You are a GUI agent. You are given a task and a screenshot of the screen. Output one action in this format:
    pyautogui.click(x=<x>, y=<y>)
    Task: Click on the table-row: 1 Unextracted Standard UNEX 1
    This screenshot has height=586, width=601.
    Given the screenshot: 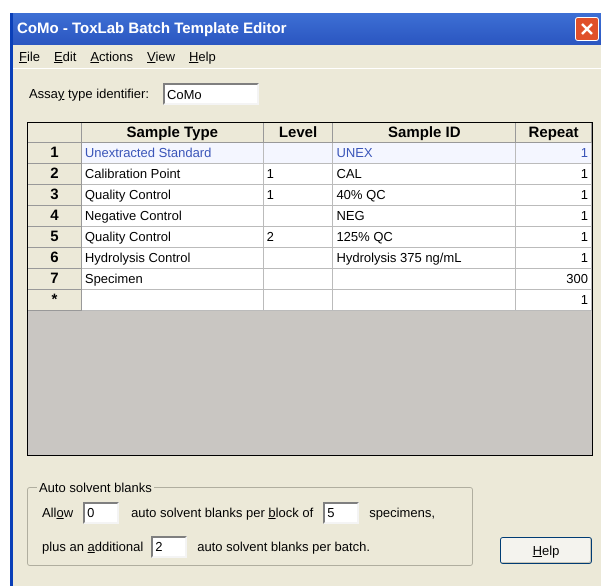 What is the action you would take?
    pyautogui.click(x=310, y=153)
    